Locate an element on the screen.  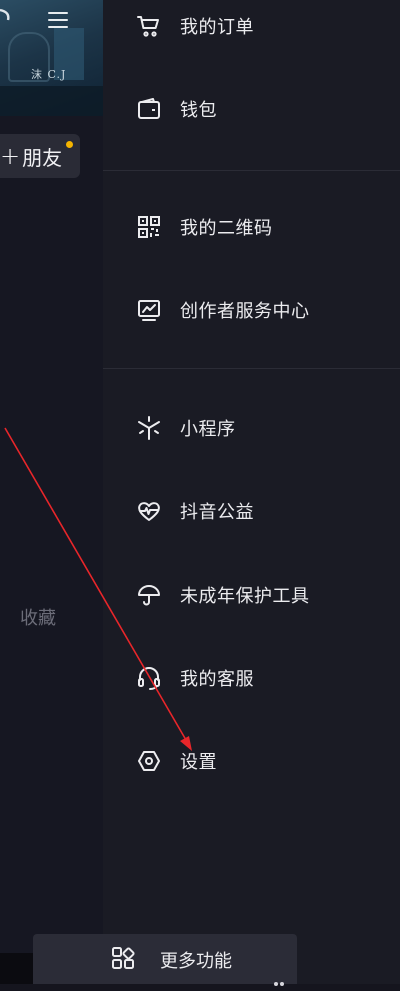
notification-dot is located at coordinates (69, 144).